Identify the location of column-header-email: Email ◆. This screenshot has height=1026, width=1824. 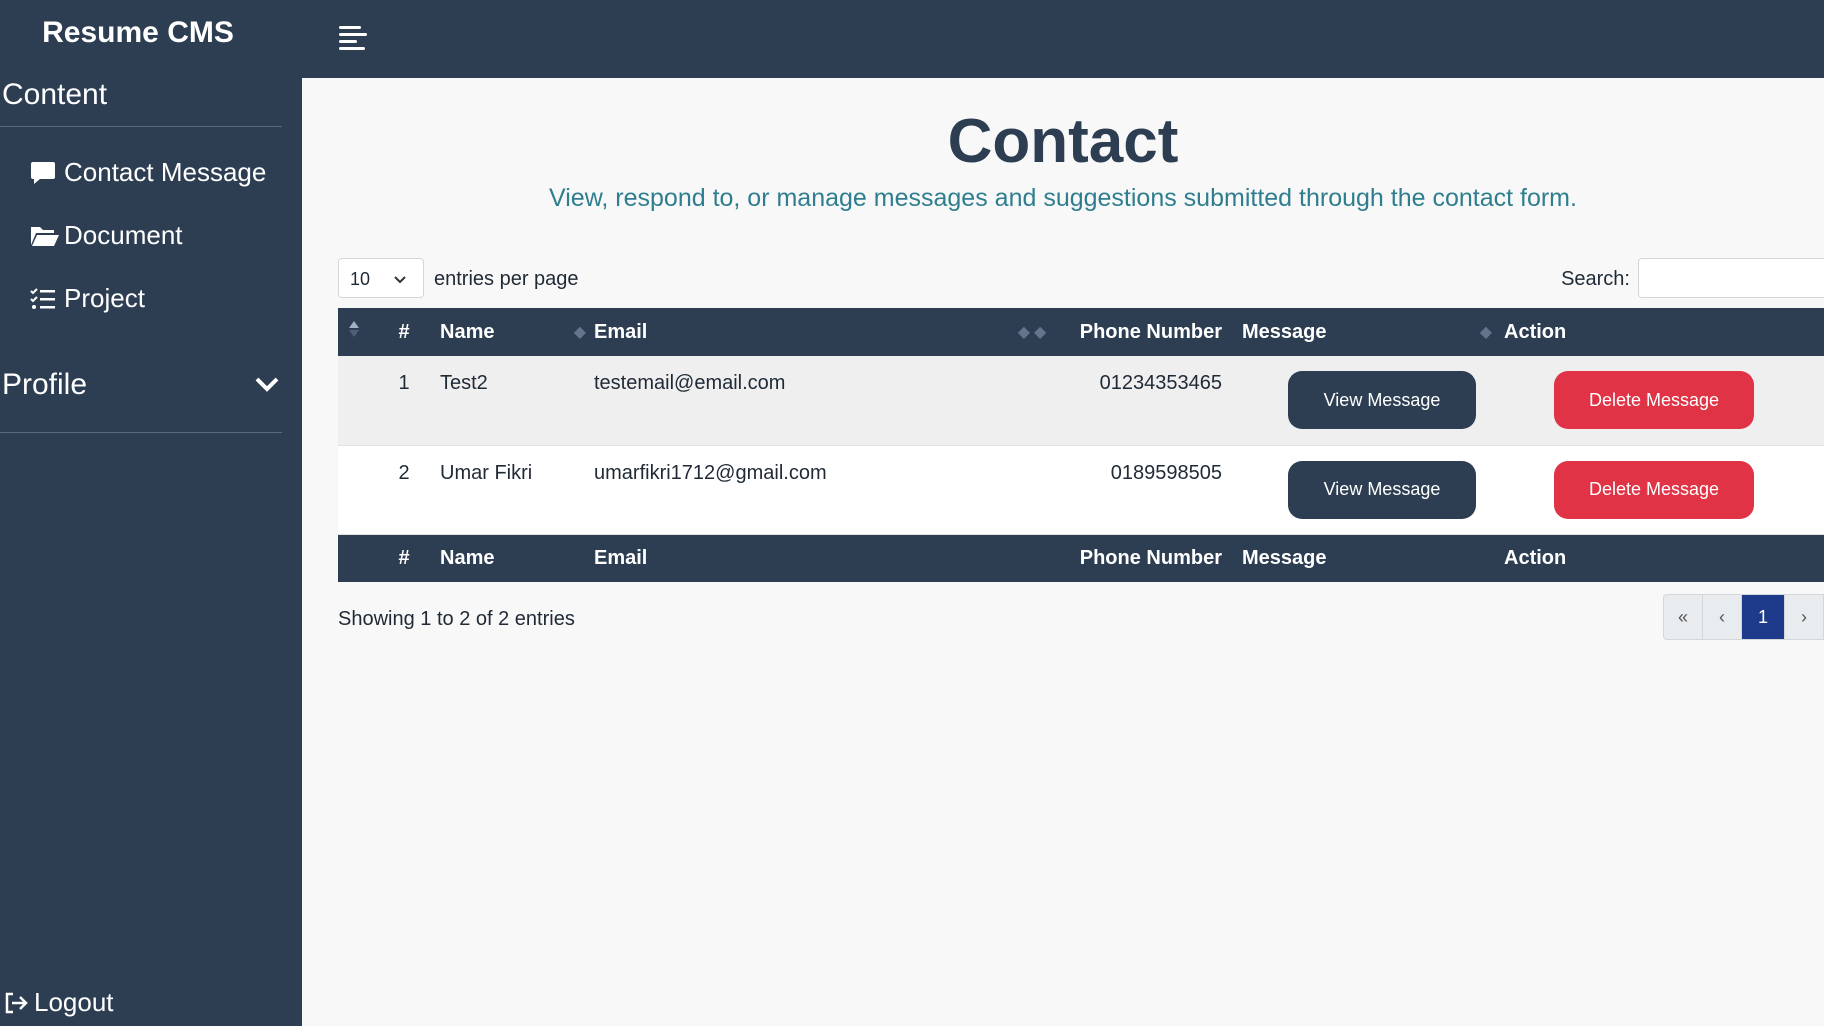
(812, 332).